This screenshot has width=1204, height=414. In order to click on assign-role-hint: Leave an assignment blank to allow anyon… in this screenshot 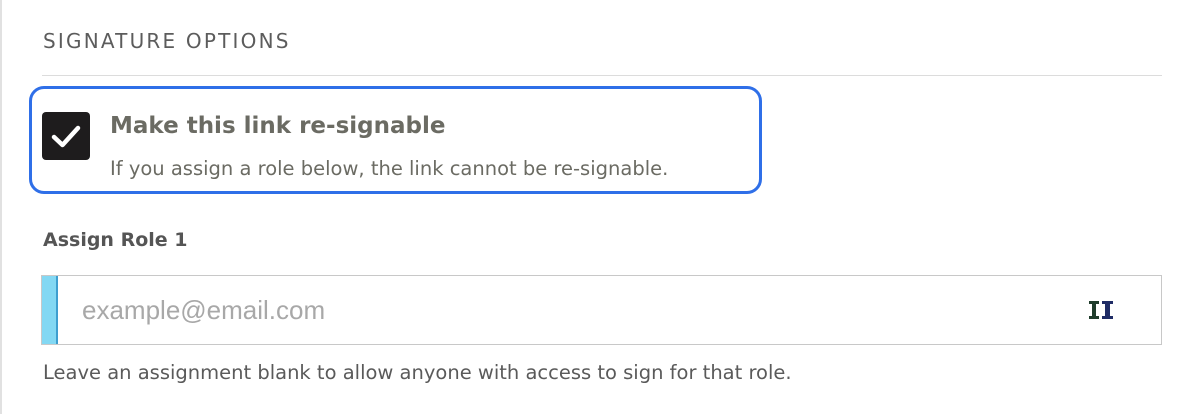, I will do `click(417, 372)`.